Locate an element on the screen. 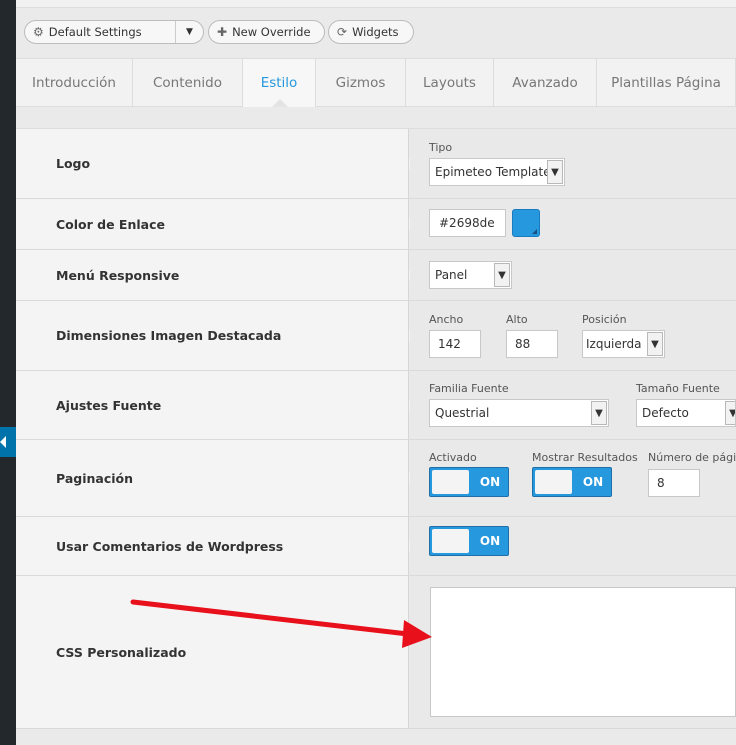  puzzle-icon: ✚ is located at coordinates (222, 32).